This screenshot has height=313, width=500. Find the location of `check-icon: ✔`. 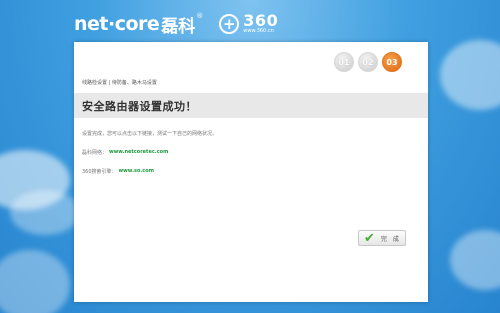

check-icon: ✔ is located at coordinates (369, 238).